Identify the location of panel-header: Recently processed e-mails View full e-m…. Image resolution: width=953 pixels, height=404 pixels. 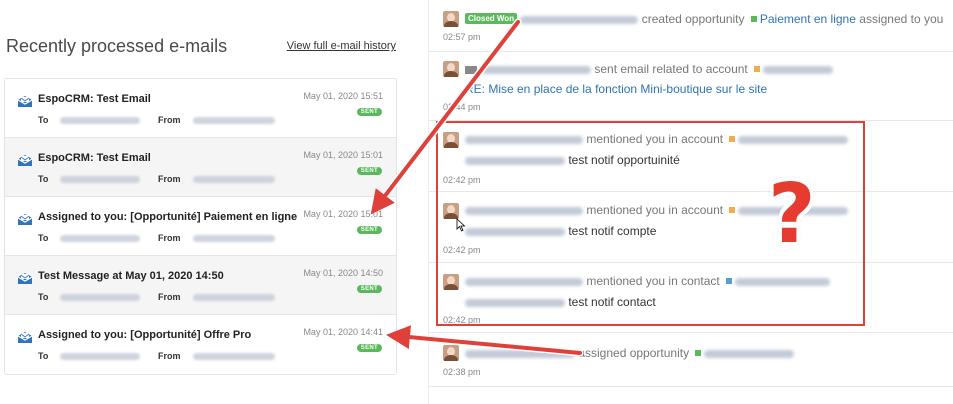
(202, 48).